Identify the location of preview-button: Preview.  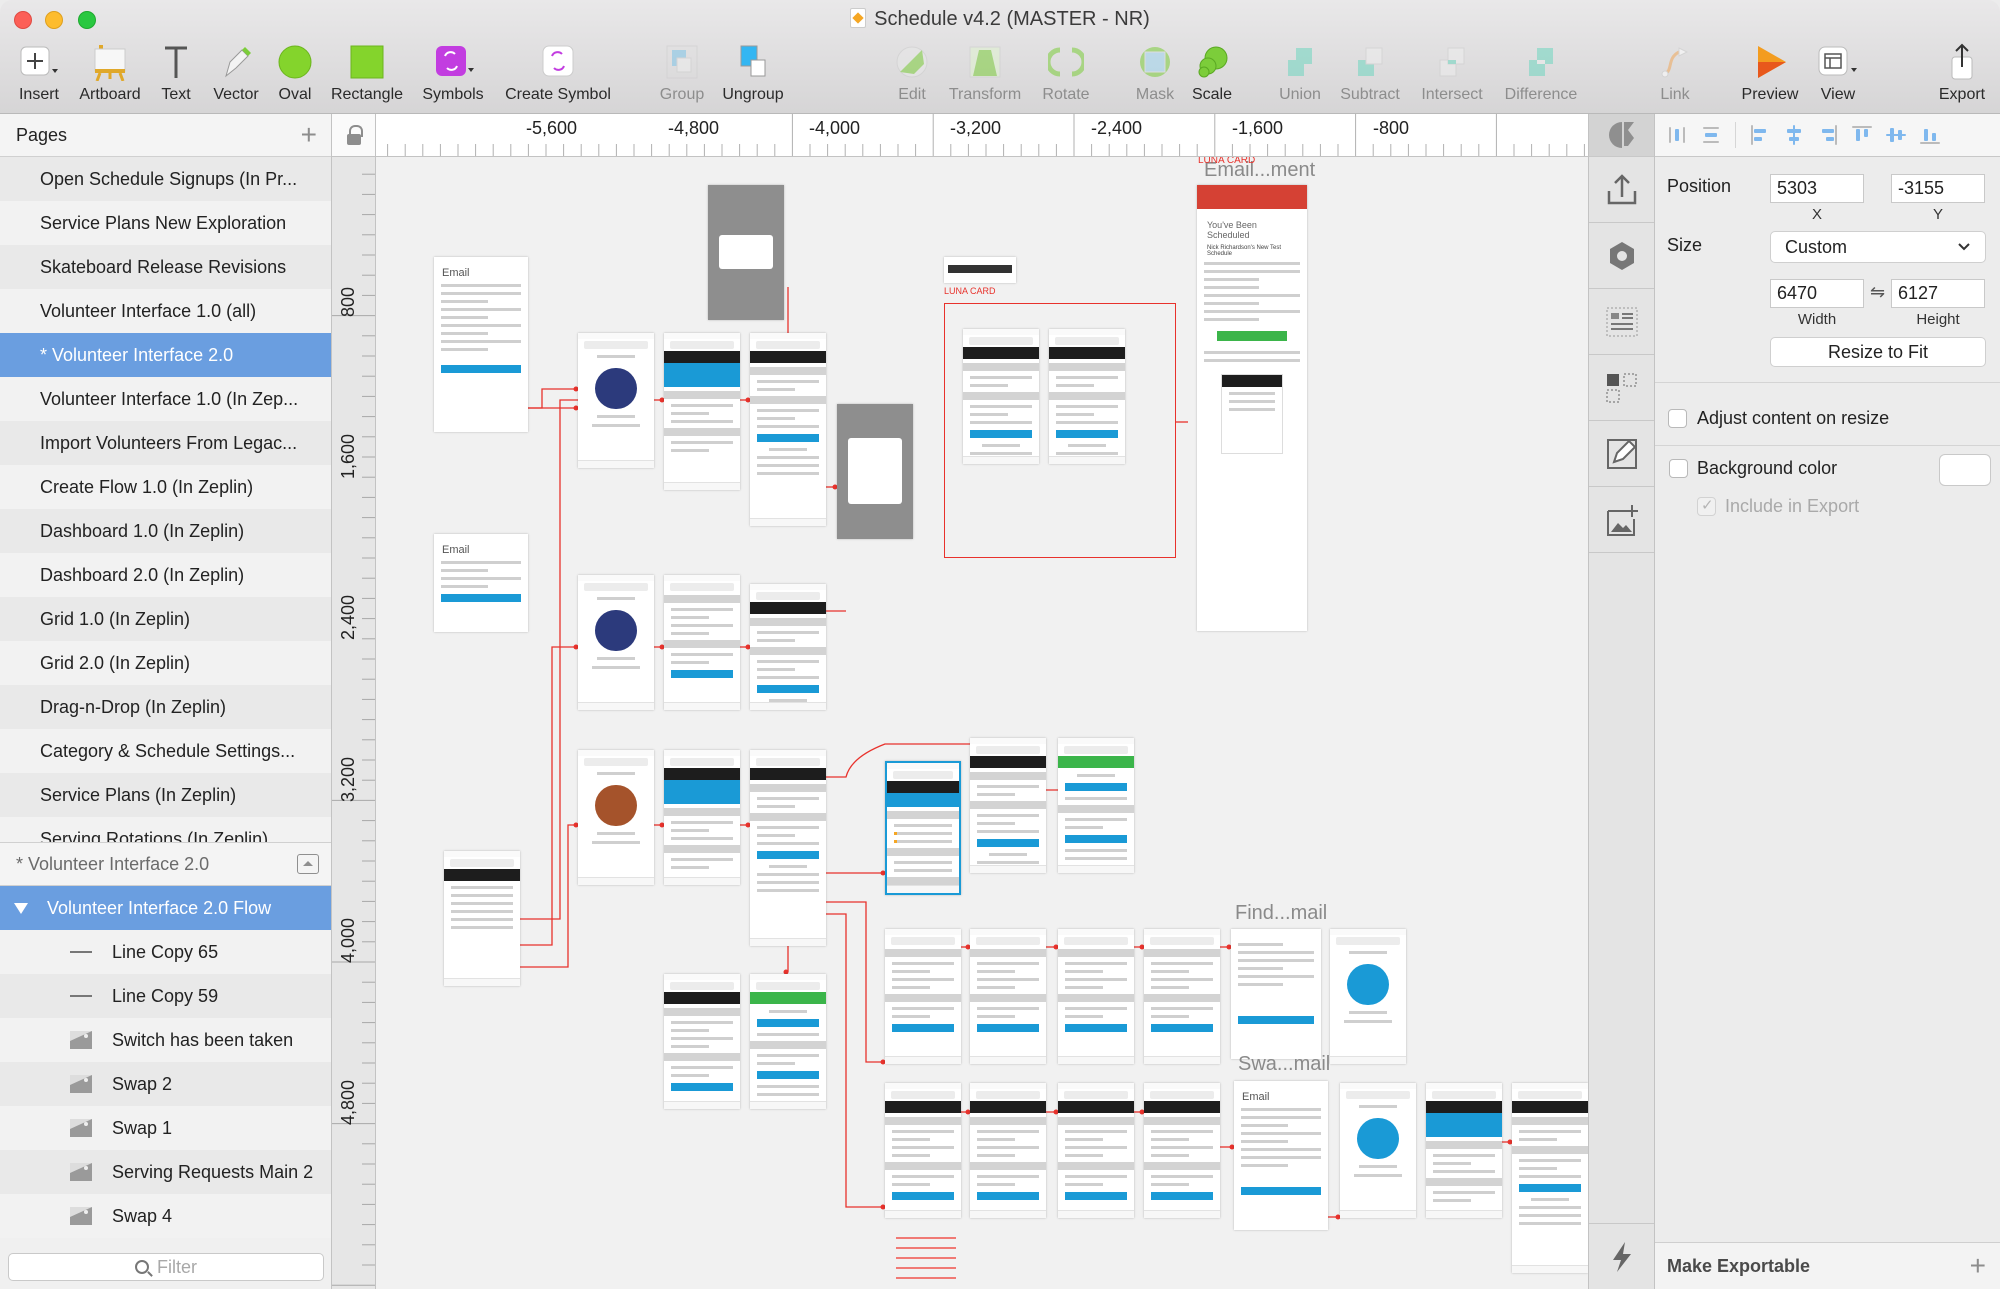
(1770, 76).